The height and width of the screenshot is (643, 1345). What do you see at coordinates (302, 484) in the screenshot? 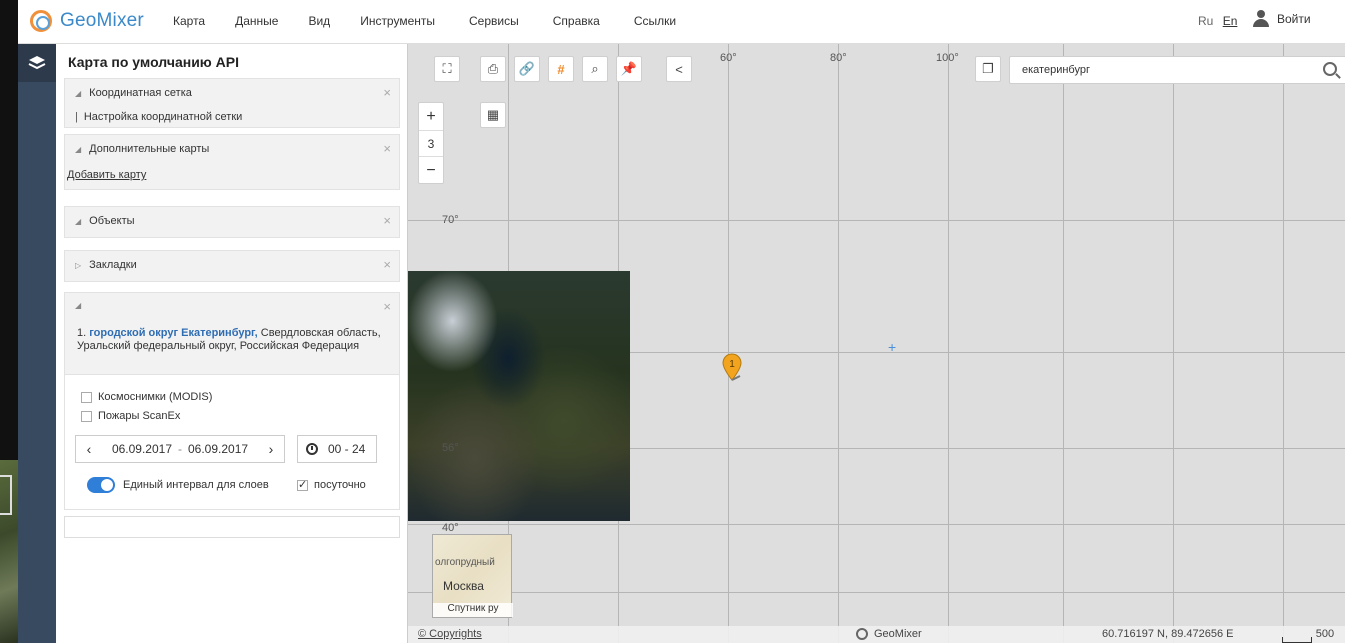
I see `daily-checkbox` at bounding box center [302, 484].